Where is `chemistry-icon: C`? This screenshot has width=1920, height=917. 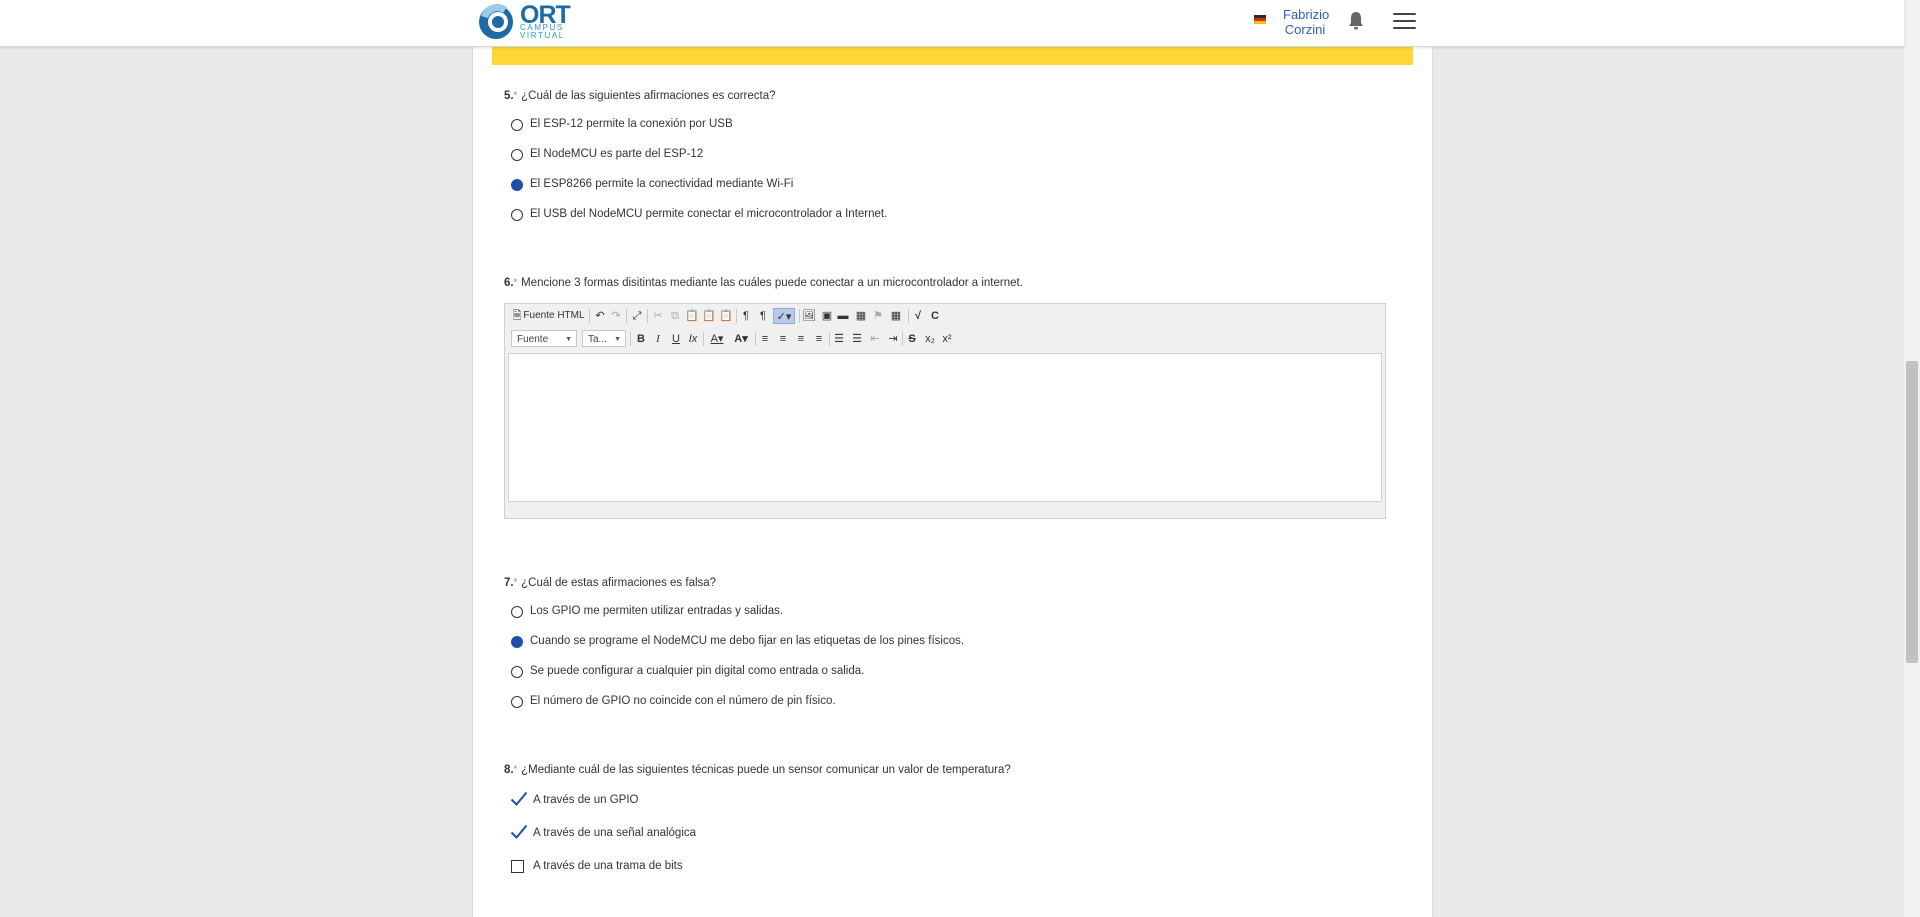 chemistry-icon: C is located at coordinates (935, 316).